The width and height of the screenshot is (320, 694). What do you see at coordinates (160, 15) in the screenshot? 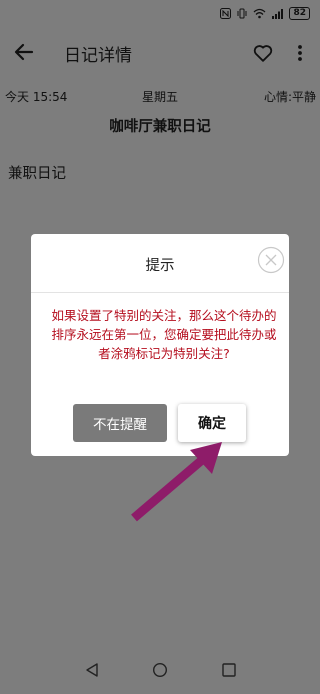
I see `status-bar: 82` at bounding box center [160, 15].